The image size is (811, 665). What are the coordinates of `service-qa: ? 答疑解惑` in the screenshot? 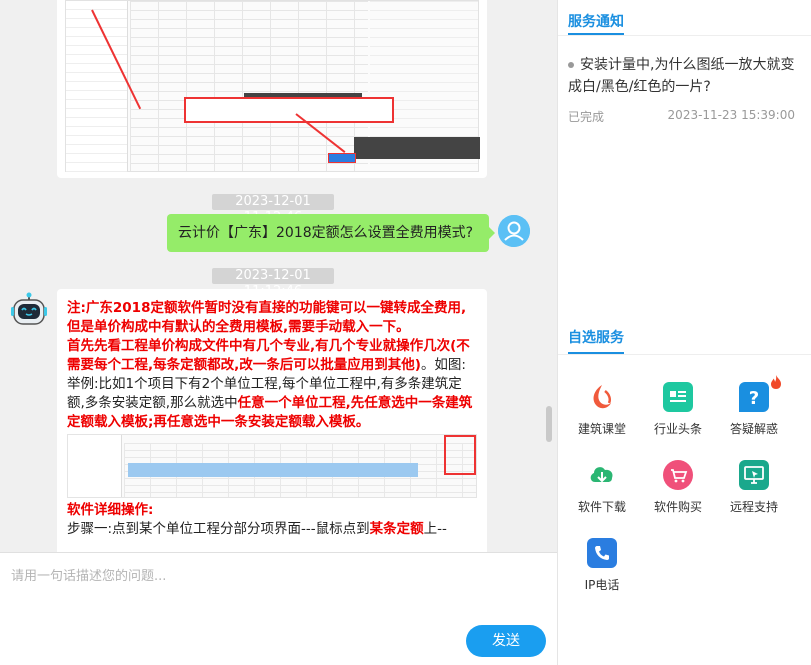 It's located at (754, 406).